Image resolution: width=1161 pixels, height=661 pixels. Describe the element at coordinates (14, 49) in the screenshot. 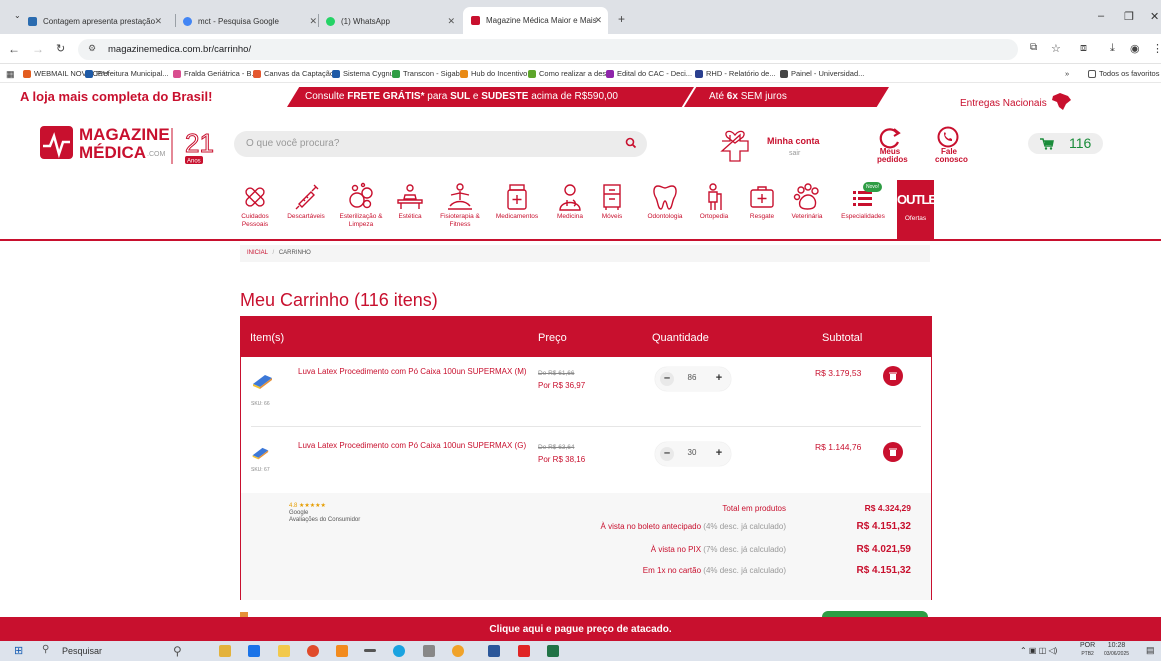

I see `back-icon: ←` at that location.